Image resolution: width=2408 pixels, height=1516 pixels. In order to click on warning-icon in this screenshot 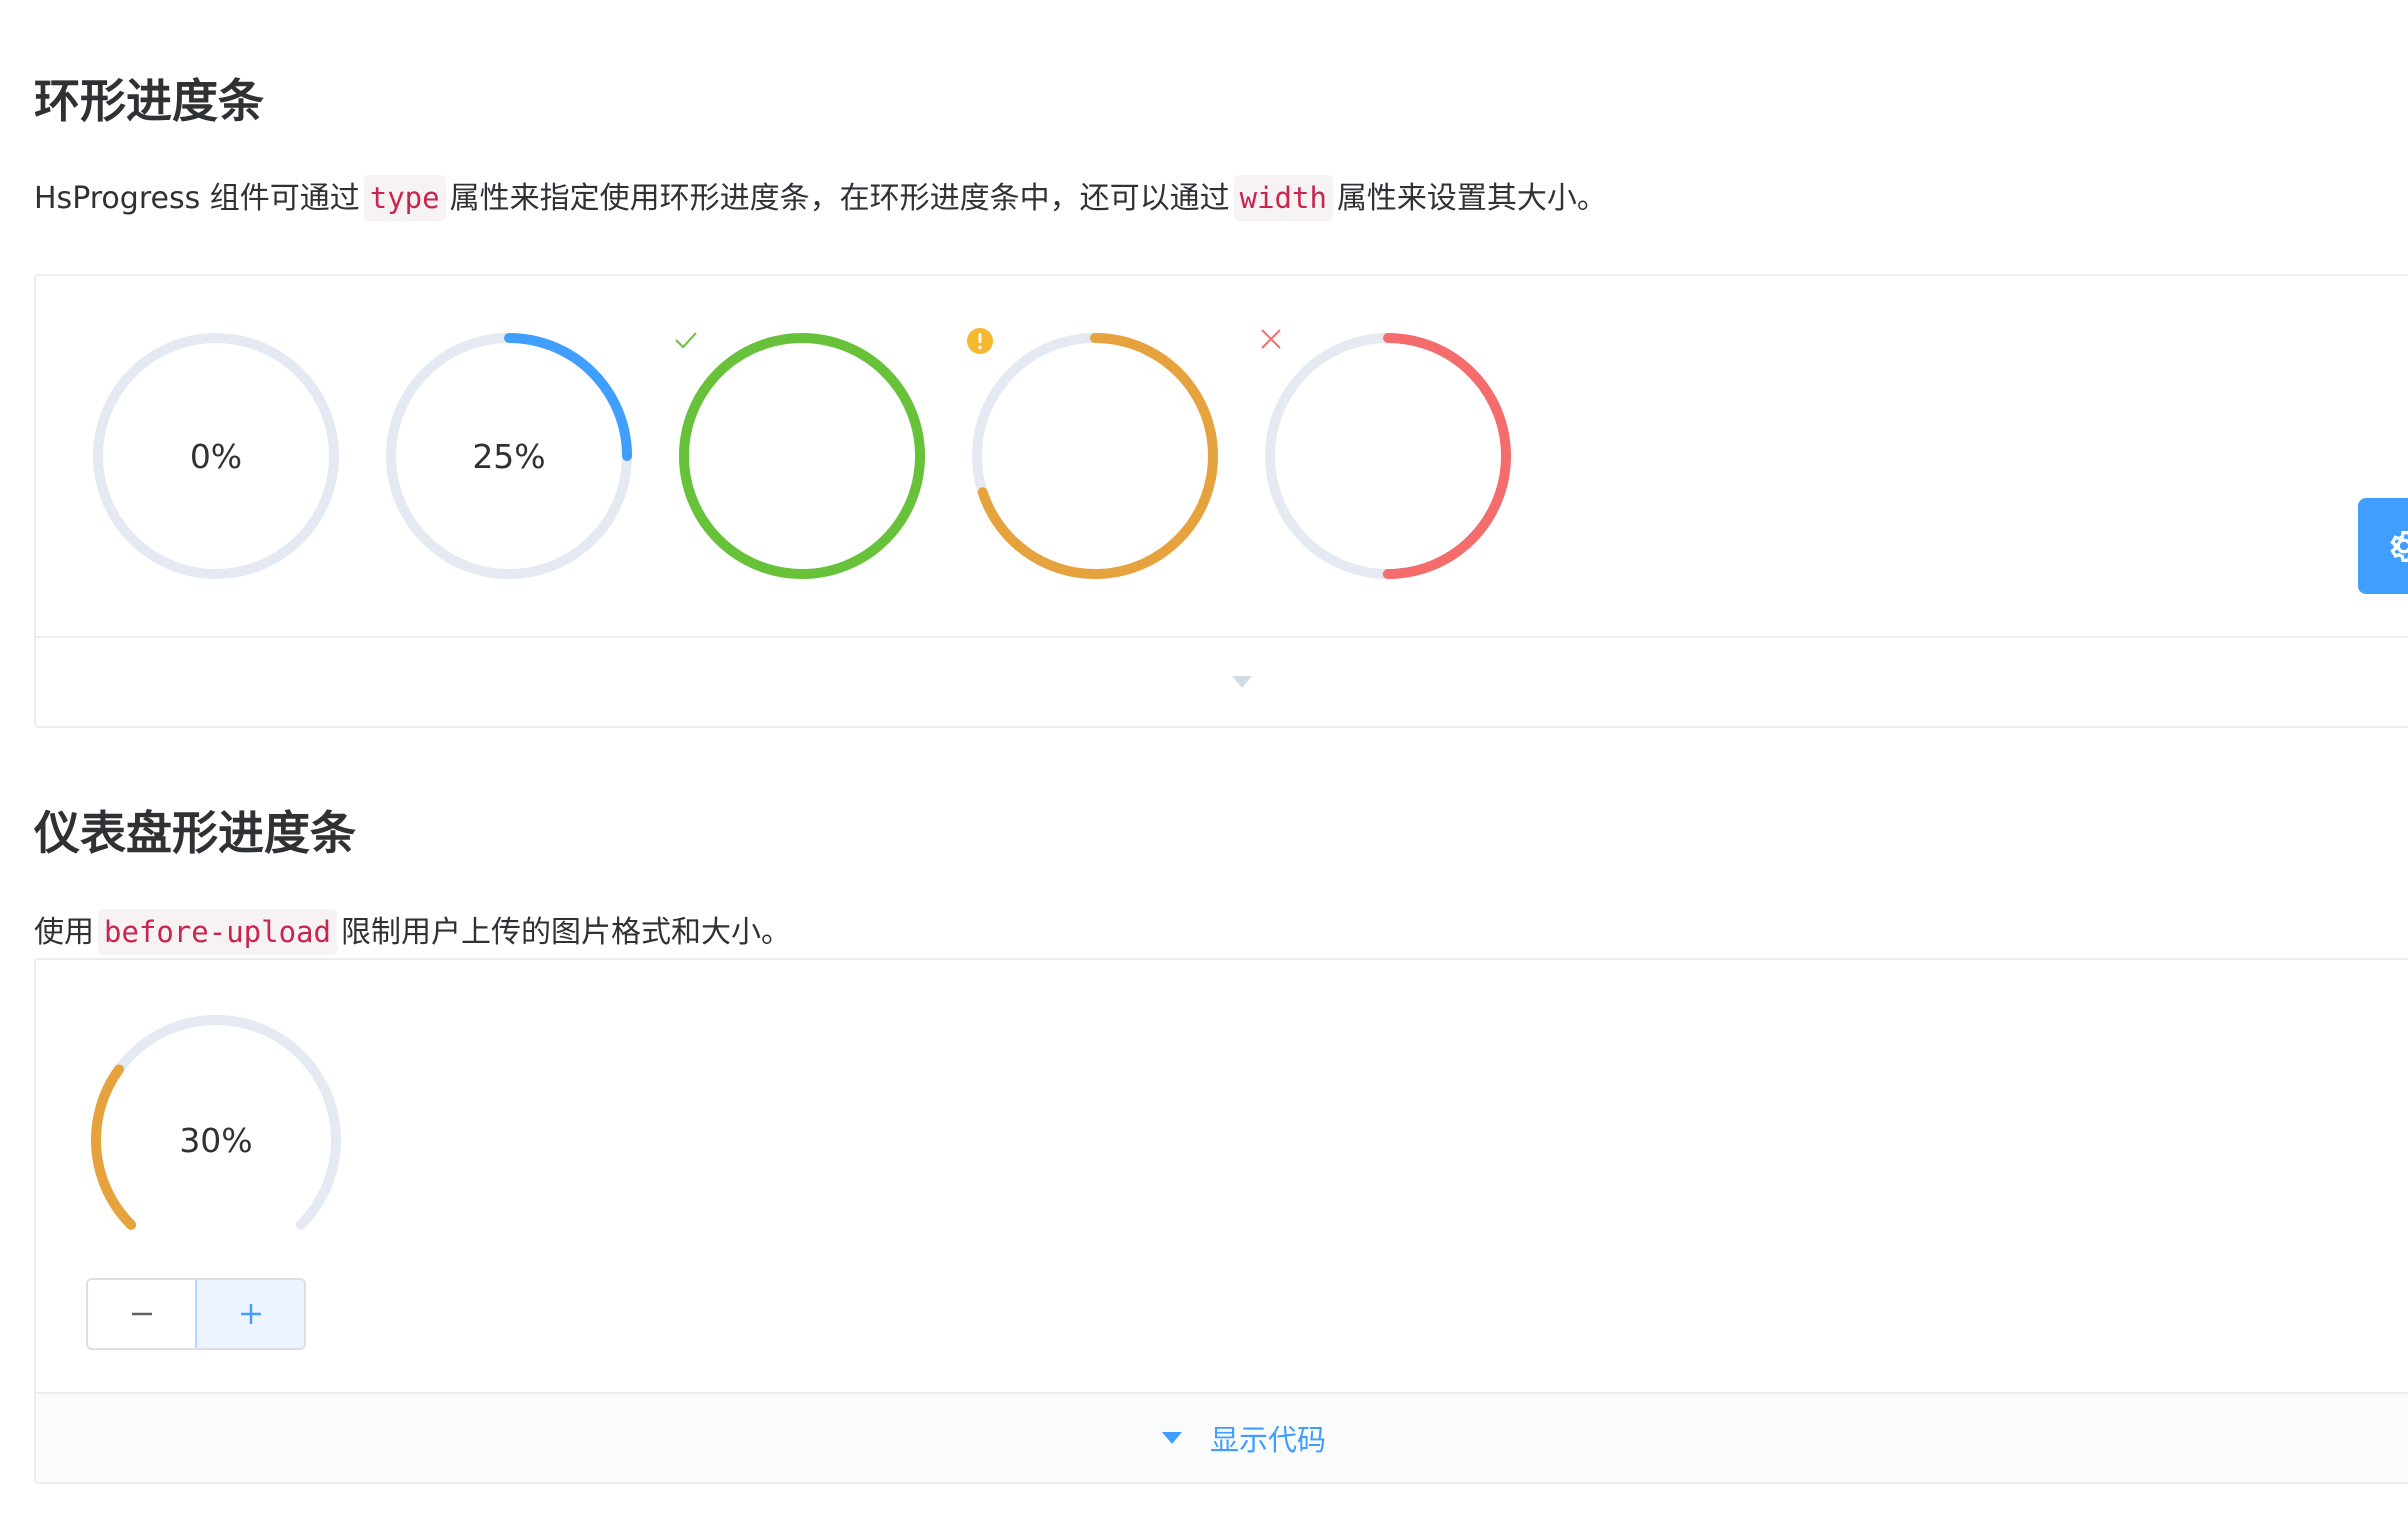, I will do `click(1095, 456)`.